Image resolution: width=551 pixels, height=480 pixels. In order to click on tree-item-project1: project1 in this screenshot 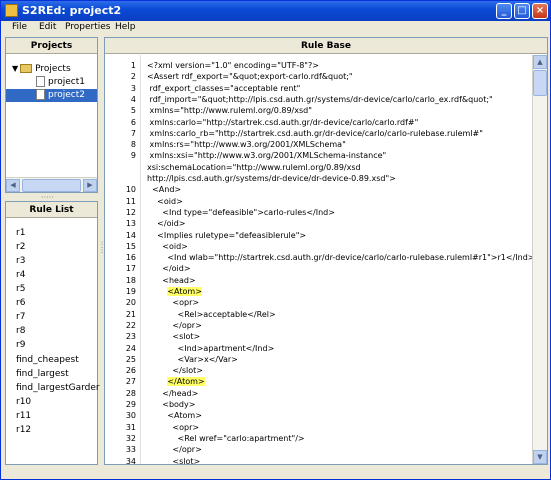, I will do `click(64, 82)`.